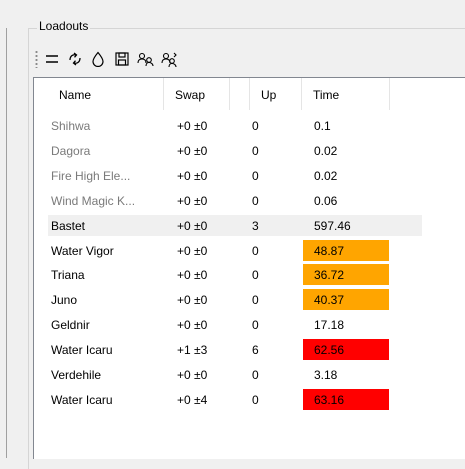 The height and width of the screenshot is (469, 465). What do you see at coordinates (235, 175) in the screenshot?
I see `table-row: Fire High Ele... +0 ±0 0 0.02` at bounding box center [235, 175].